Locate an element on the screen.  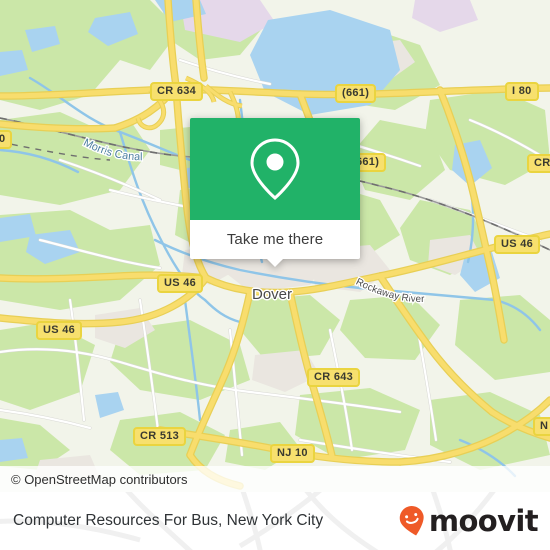
city-label-dover: Dover is located at coordinates (272, 294).